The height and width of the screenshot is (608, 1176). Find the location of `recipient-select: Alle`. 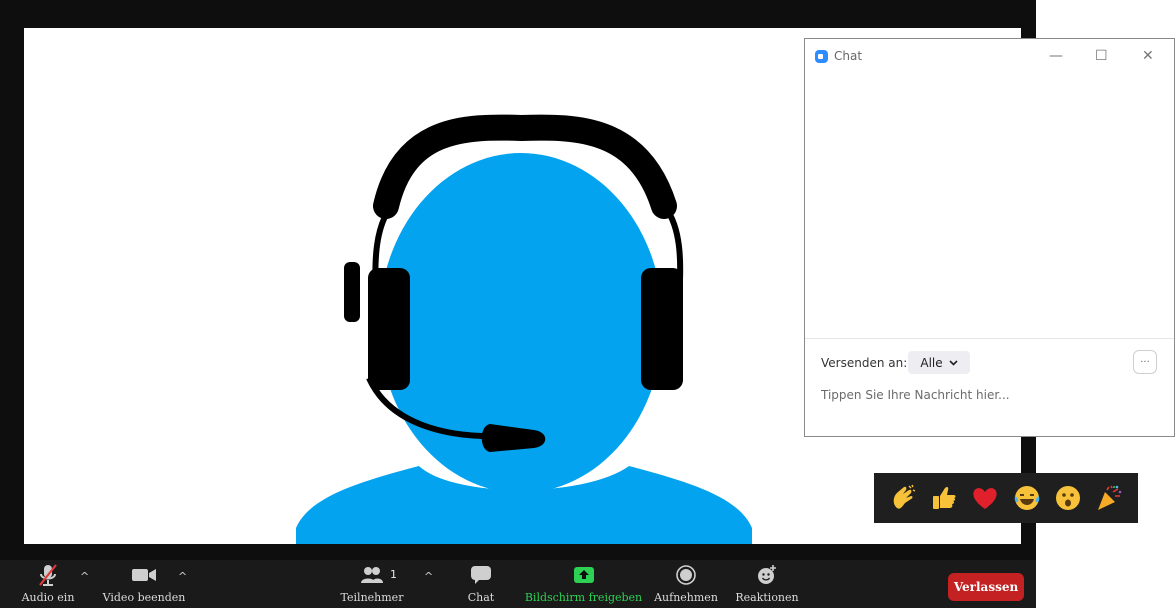

recipient-select: Alle is located at coordinates (939, 362).